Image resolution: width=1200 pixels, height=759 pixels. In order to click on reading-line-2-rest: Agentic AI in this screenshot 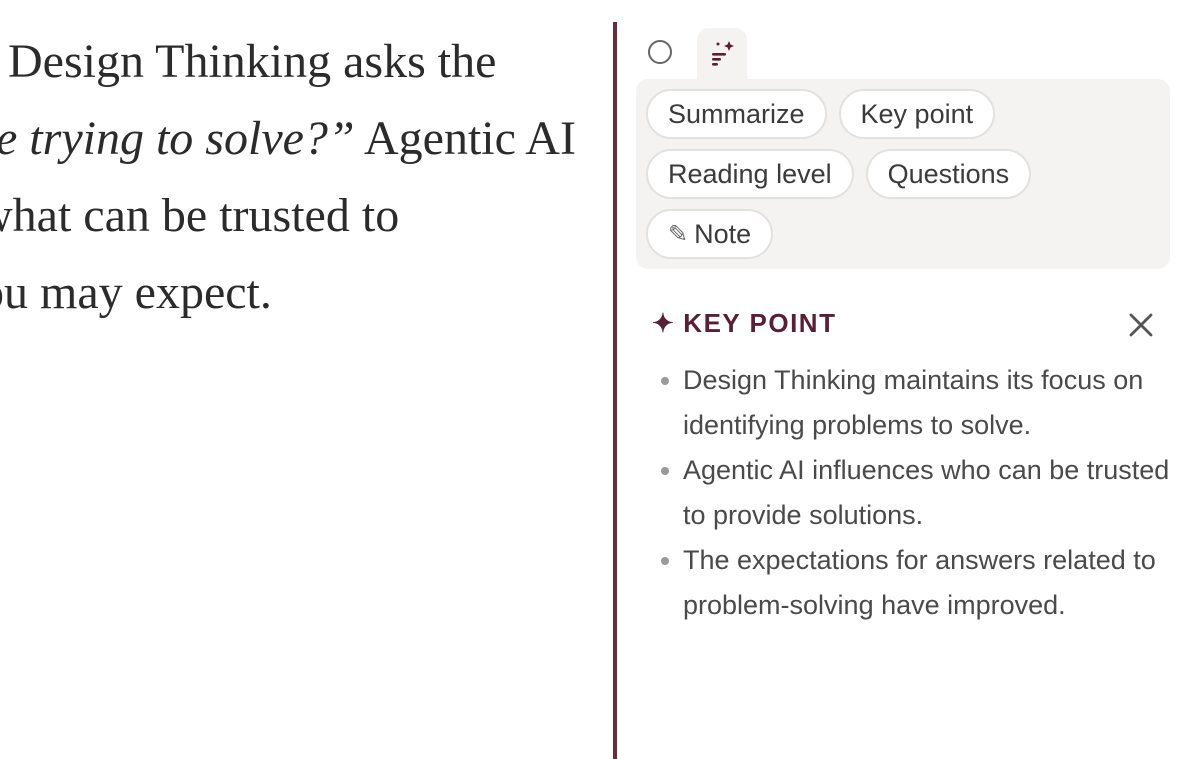, I will do `click(465, 138)`.